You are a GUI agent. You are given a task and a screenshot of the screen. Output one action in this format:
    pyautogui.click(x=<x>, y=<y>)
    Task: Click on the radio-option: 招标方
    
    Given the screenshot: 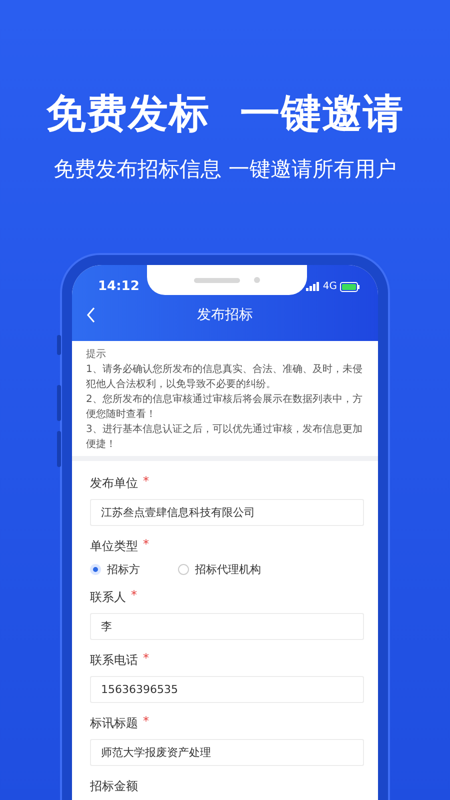 What is the action you would take?
    pyautogui.click(x=115, y=569)
    